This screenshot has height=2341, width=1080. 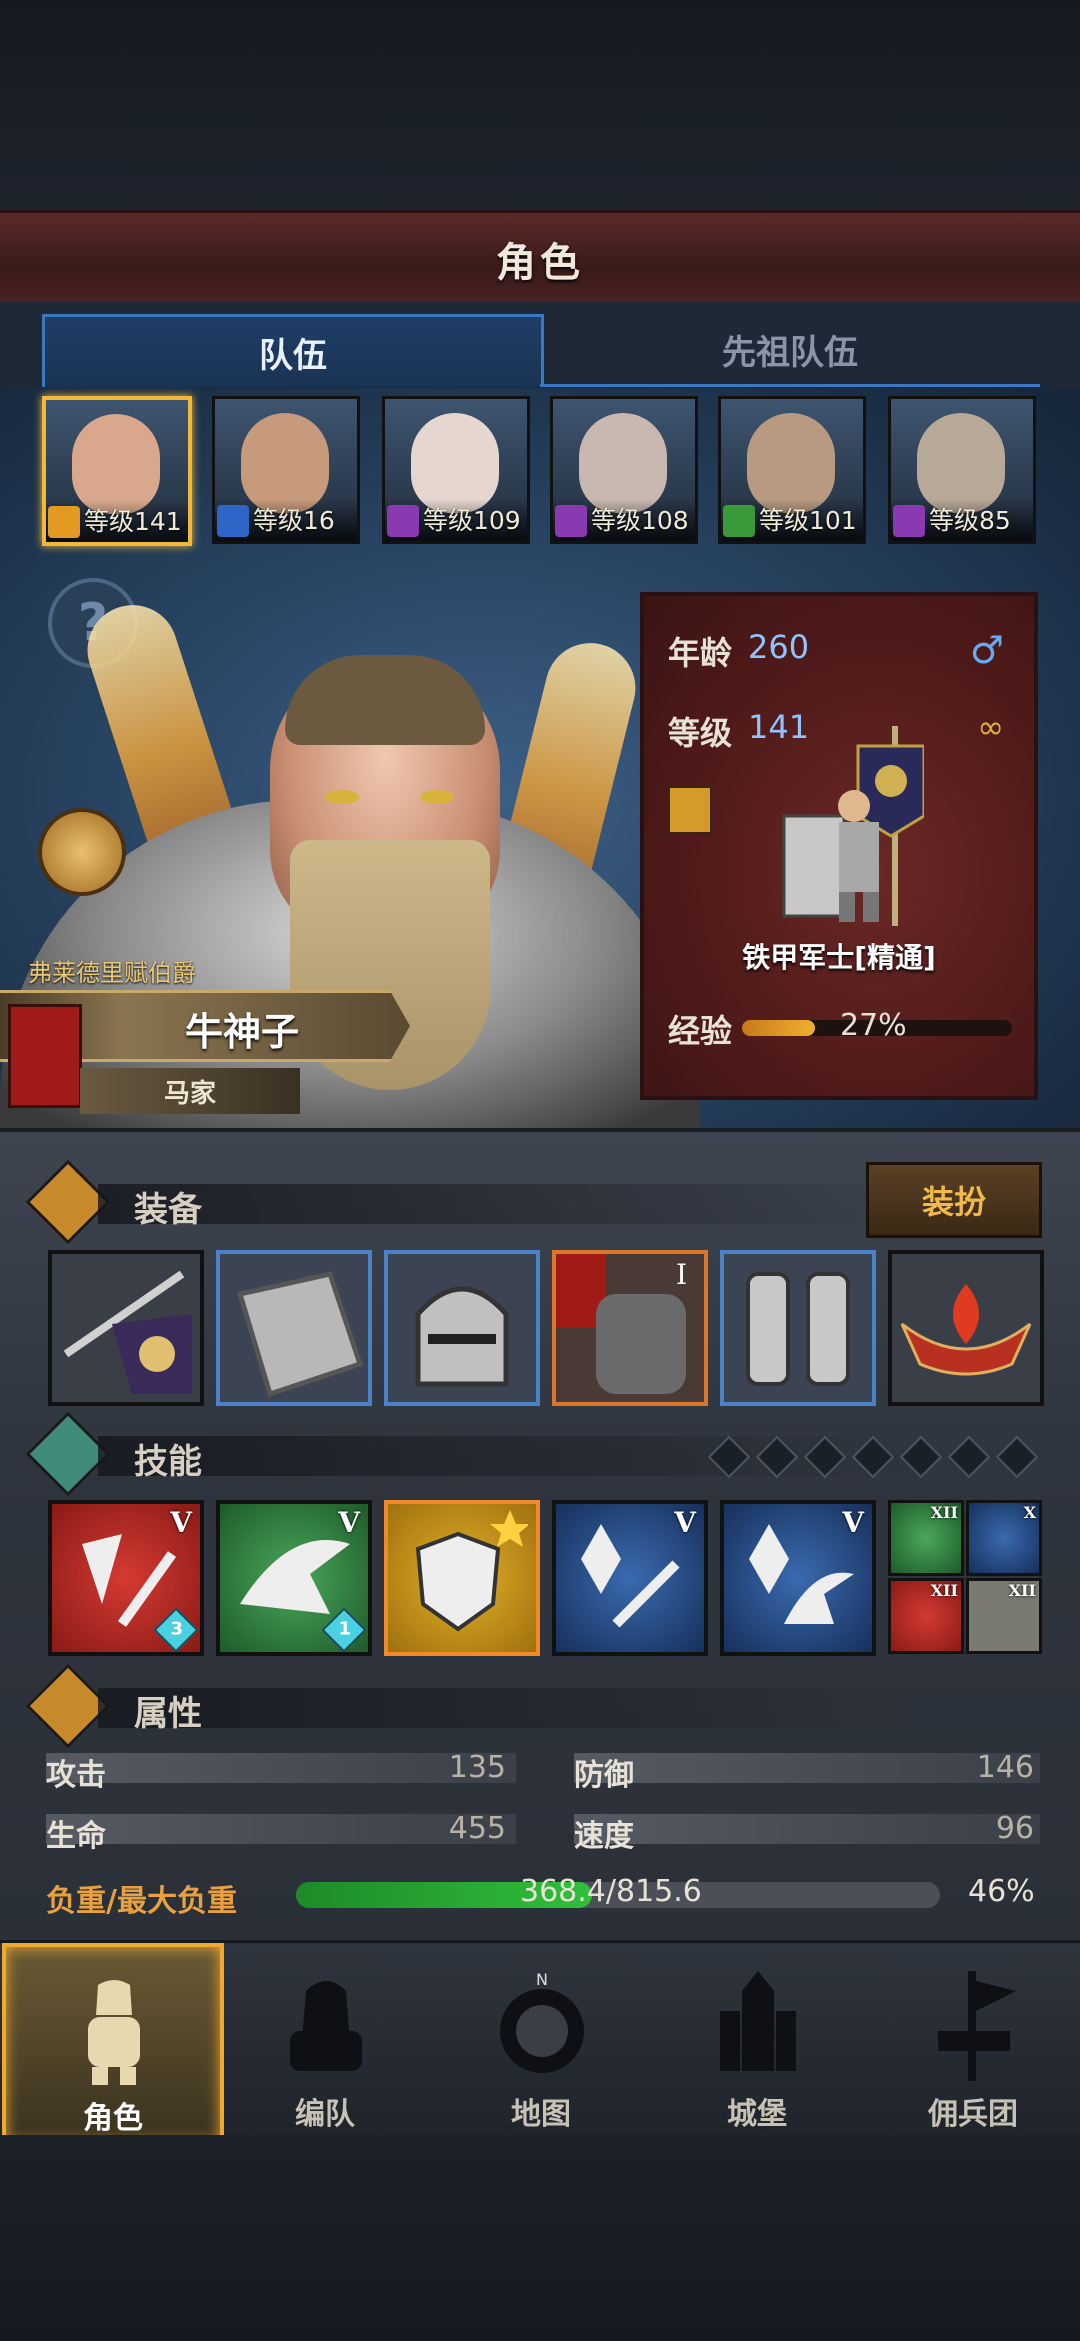 What do you see at coordinates (112, 973) in the screenshot?
I see `noble-title: 弗莱德里赋伯爵` at bounding box center [112, 973].